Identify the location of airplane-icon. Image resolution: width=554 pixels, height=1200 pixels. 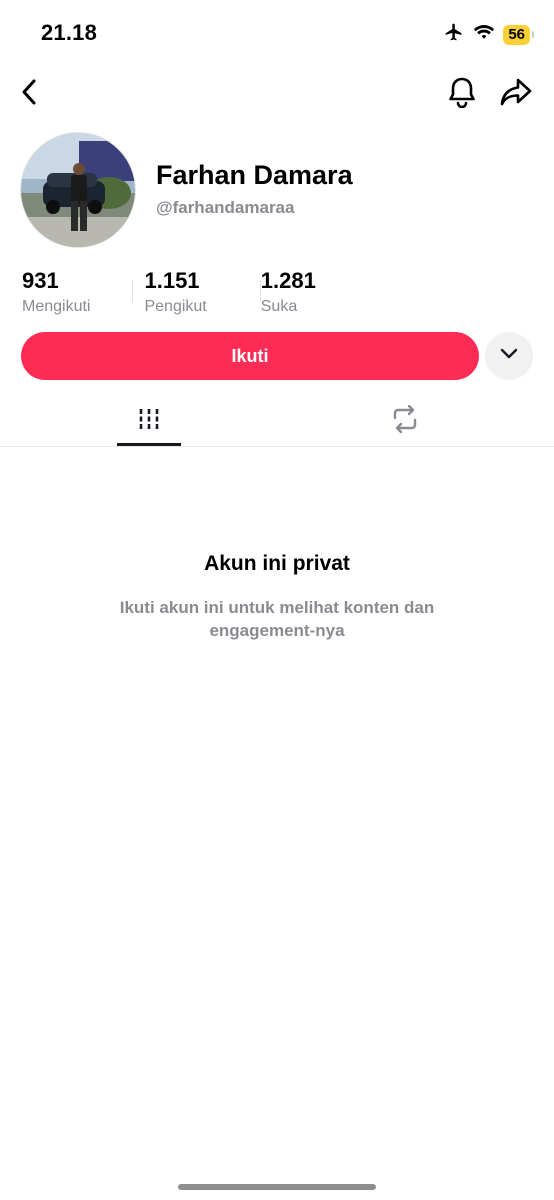
(454, 34).